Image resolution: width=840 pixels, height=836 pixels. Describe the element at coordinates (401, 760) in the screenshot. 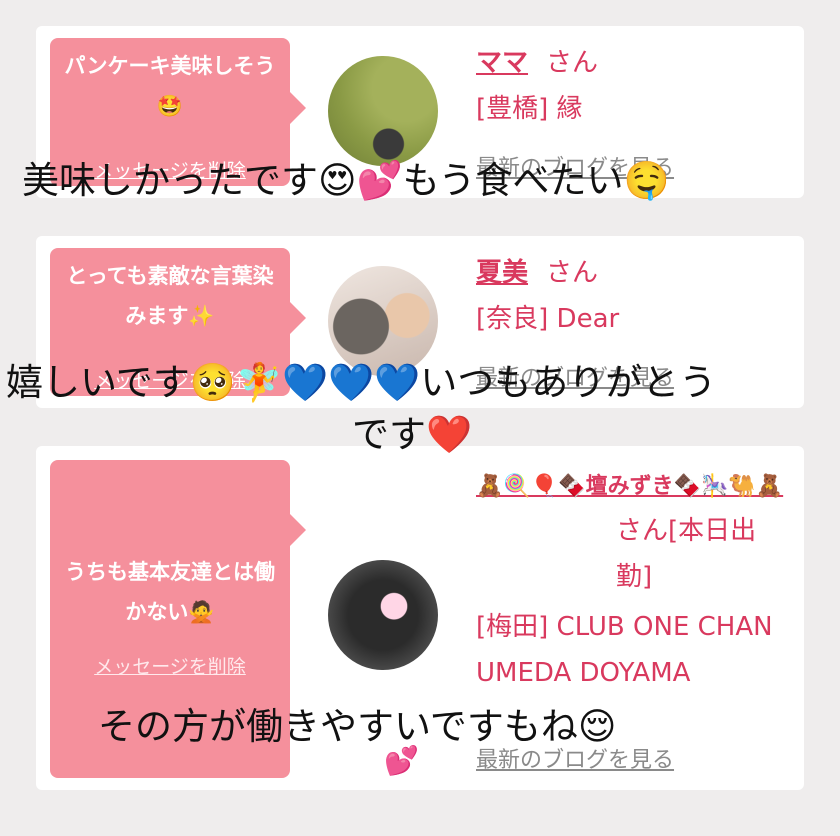

I see `overlay-text: 💕` at that location.